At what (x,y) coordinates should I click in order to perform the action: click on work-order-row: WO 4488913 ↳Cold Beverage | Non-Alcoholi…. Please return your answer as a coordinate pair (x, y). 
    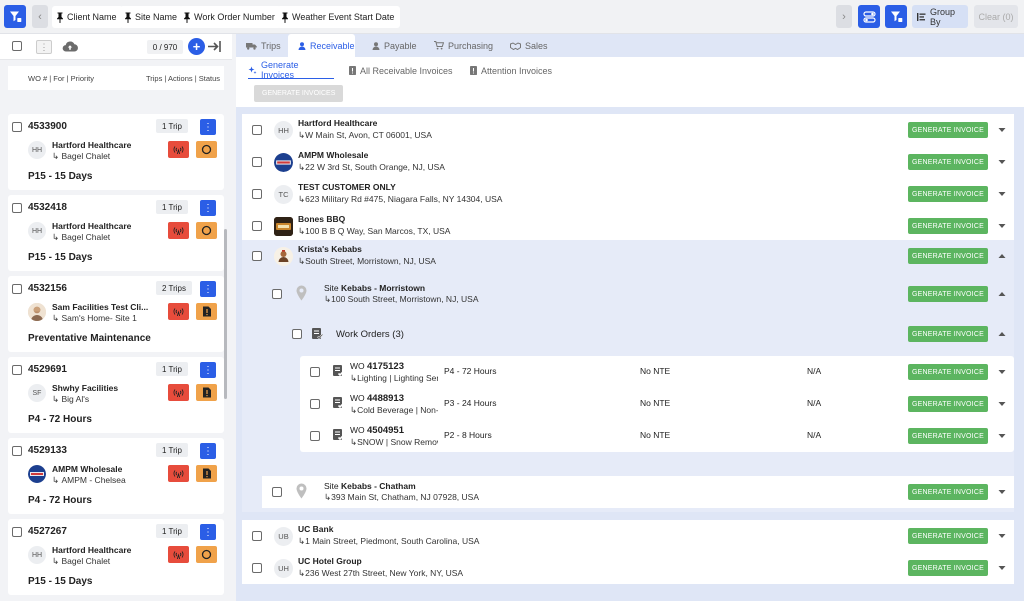
    Looking at the image, I should click on (657, 404).